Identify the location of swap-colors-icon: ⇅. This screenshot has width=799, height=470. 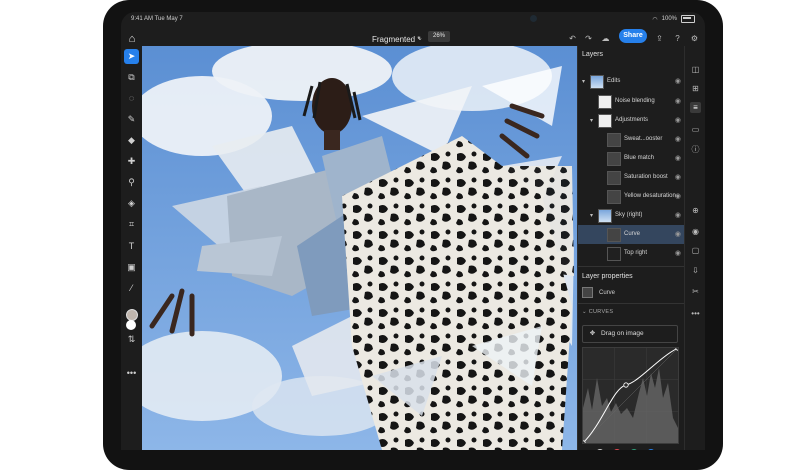
(131, 339).